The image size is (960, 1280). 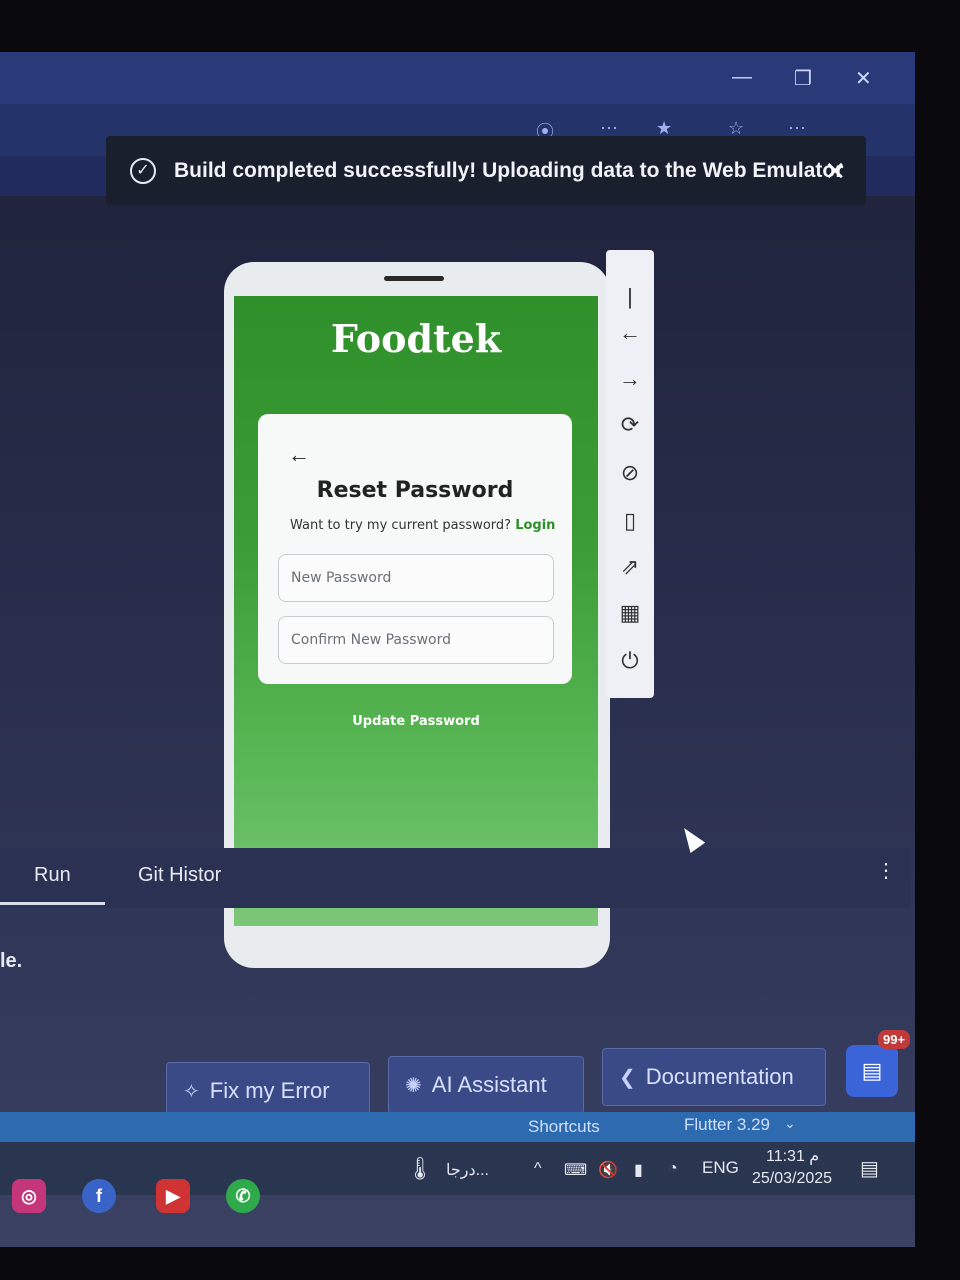 What do you see at coordinates (630, 521) in the screenshot?
I see `device-icon: ▯` at bounding box center [630, 521].